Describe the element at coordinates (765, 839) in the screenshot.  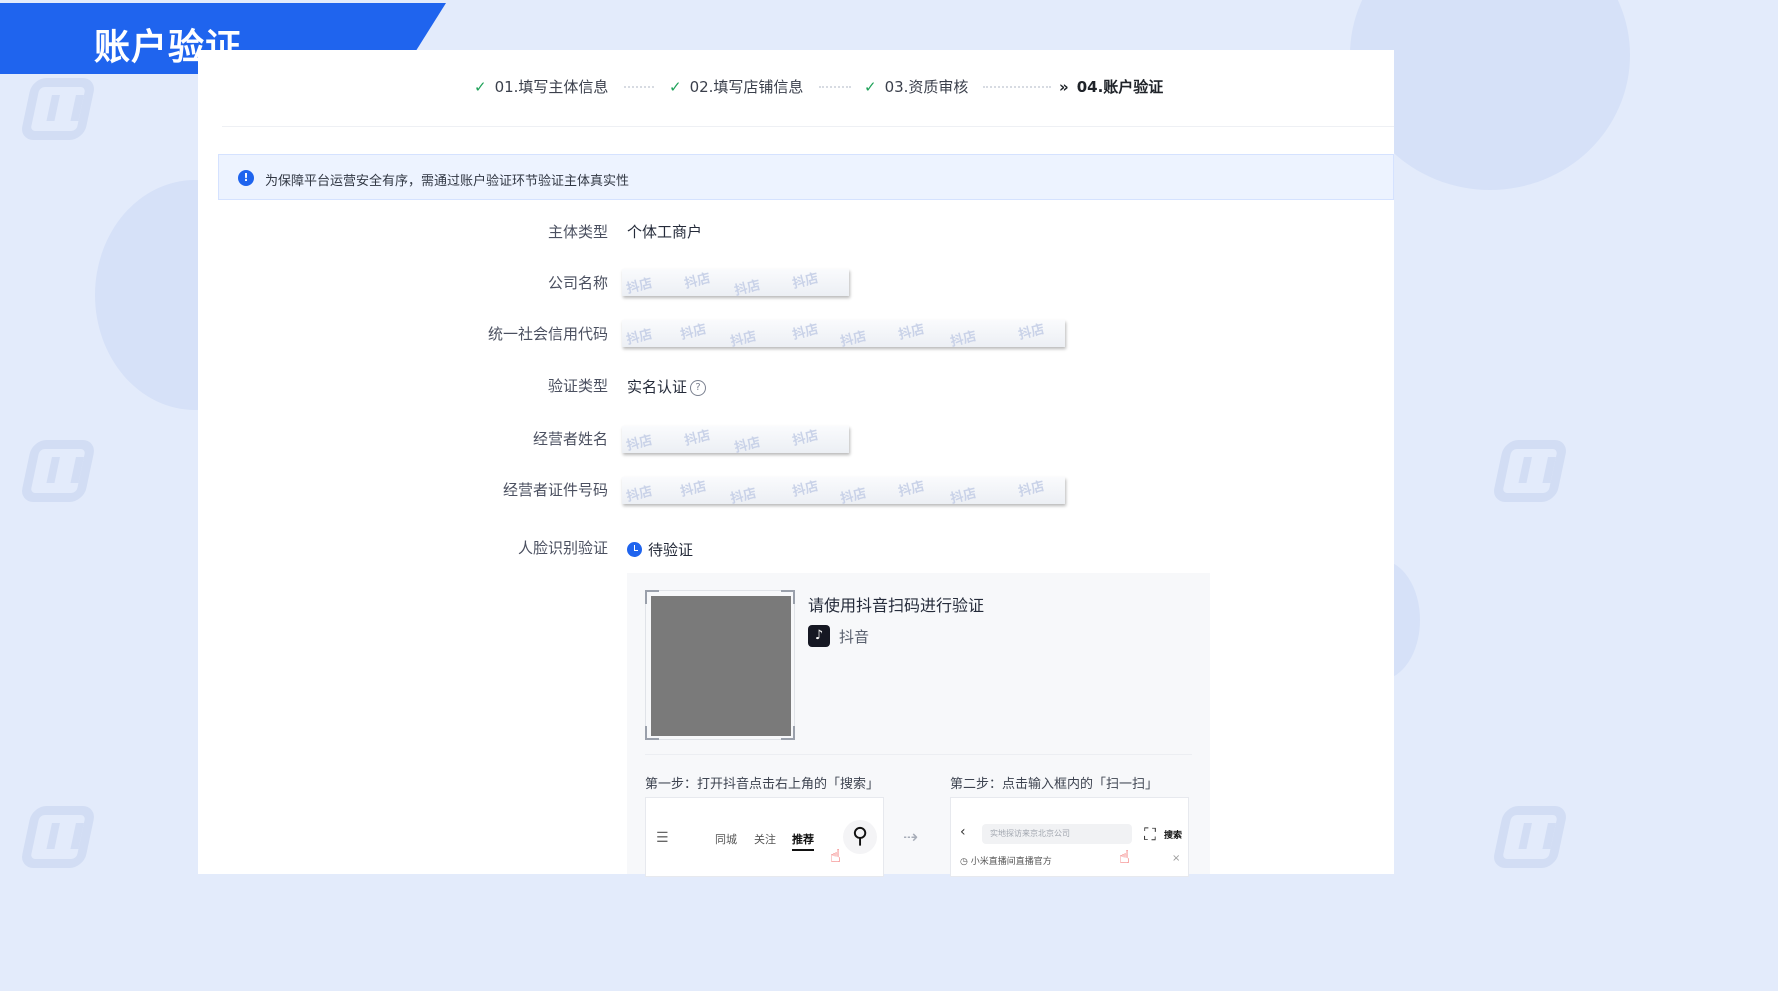
I see `tab-follow: 关注` at that location.